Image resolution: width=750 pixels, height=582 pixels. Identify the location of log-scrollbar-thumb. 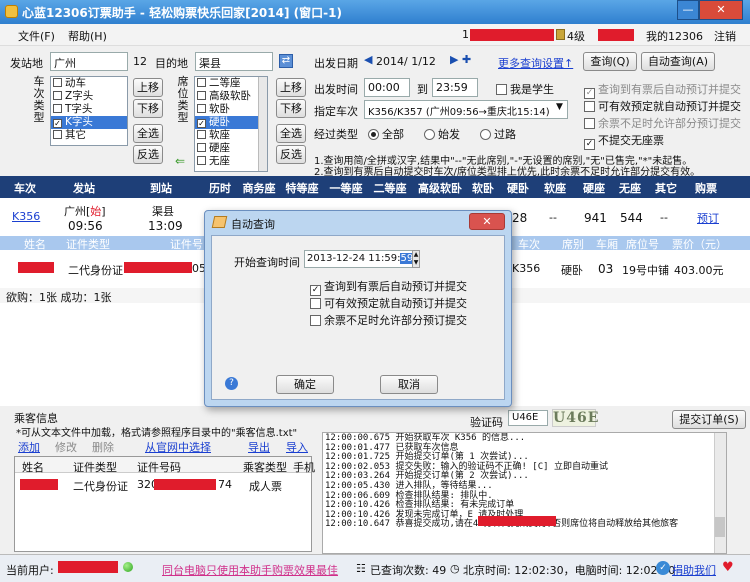
(720, 527).